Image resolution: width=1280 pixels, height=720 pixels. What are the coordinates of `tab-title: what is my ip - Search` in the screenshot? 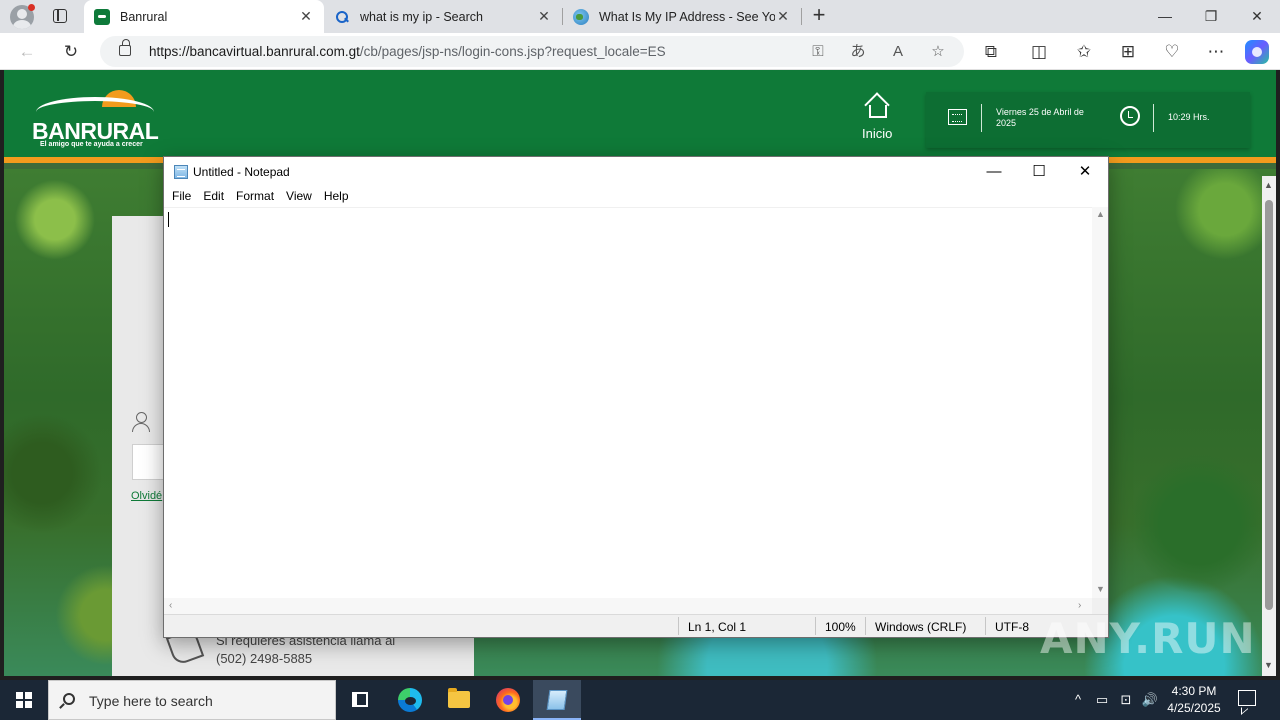 It's located at (421, 16).